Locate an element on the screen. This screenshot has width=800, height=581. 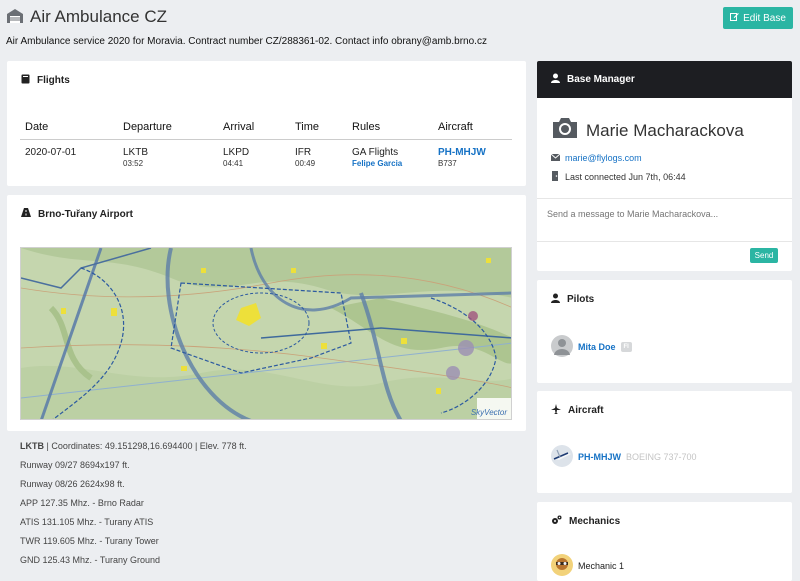
cell-rules: GA Flights Felipe Garcia is located at coordinates (390, 155).